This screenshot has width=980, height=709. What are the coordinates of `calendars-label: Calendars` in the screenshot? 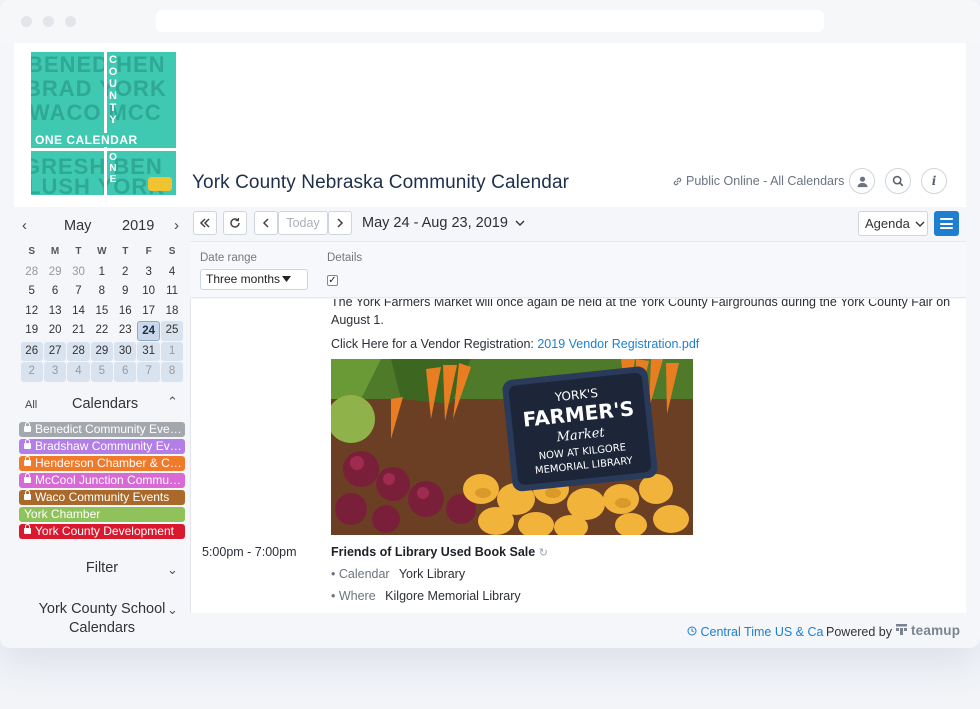 It's located at (105, 404).